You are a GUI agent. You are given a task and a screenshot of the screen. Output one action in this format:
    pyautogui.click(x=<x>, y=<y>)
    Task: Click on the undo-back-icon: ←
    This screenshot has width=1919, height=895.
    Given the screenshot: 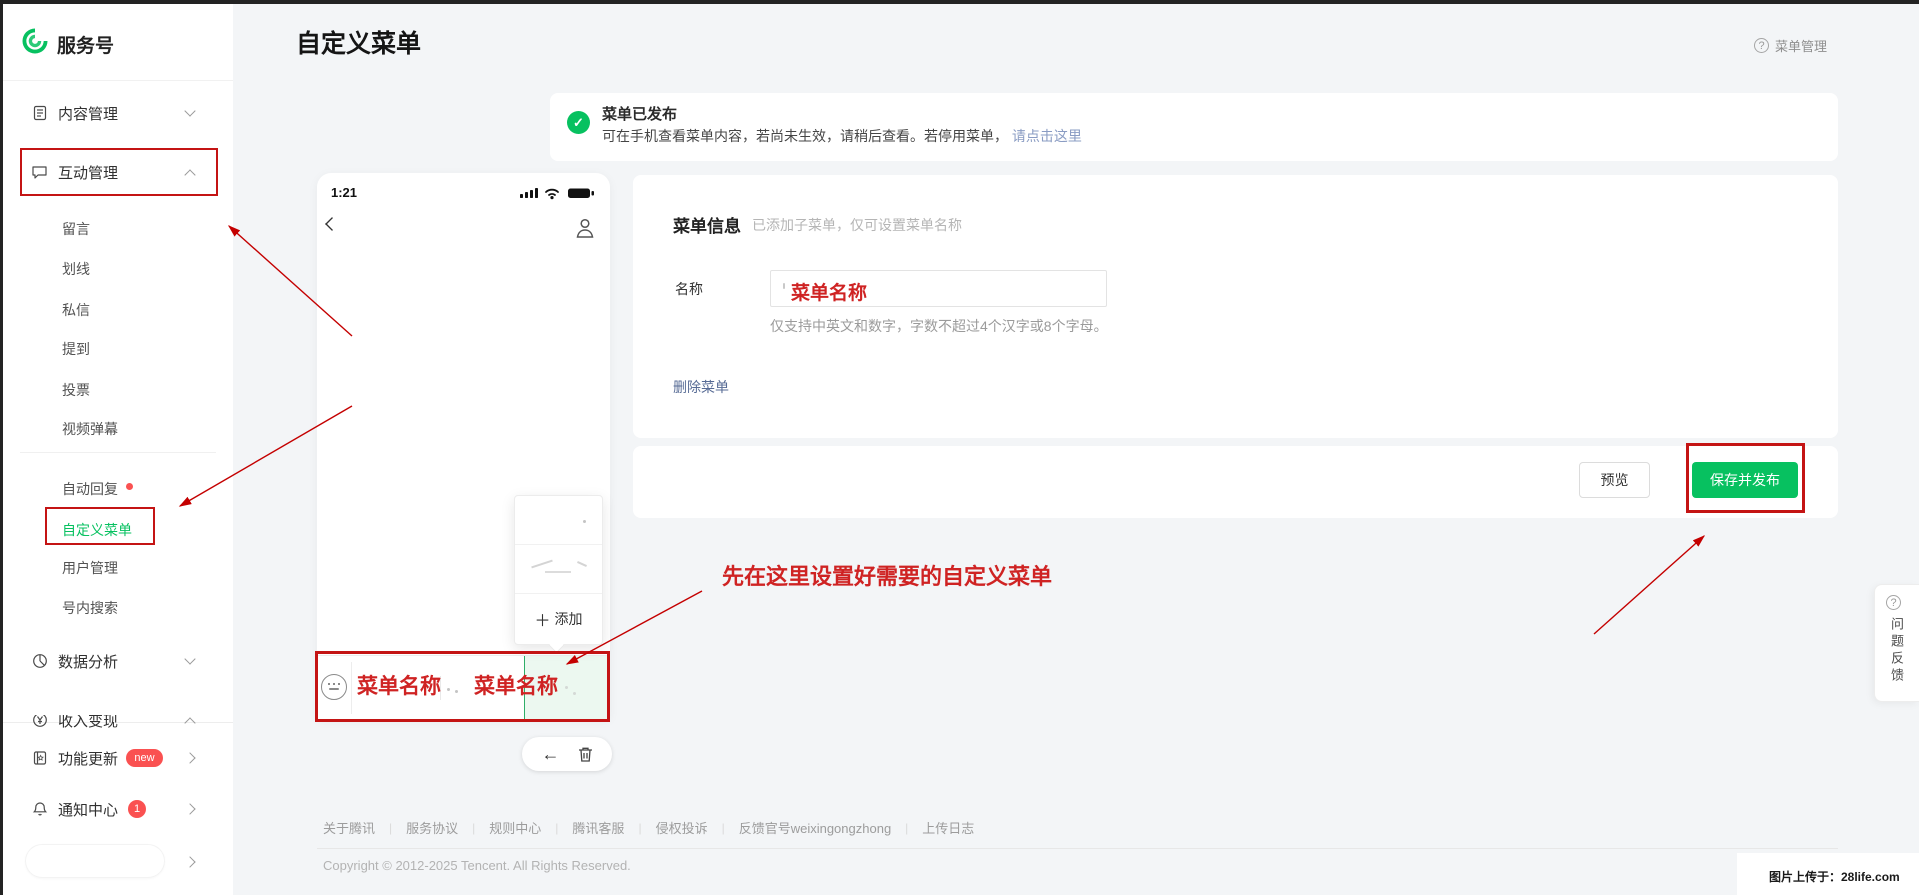 What is the action you would take?
    pyautogui.click(x=551, y=754)
    